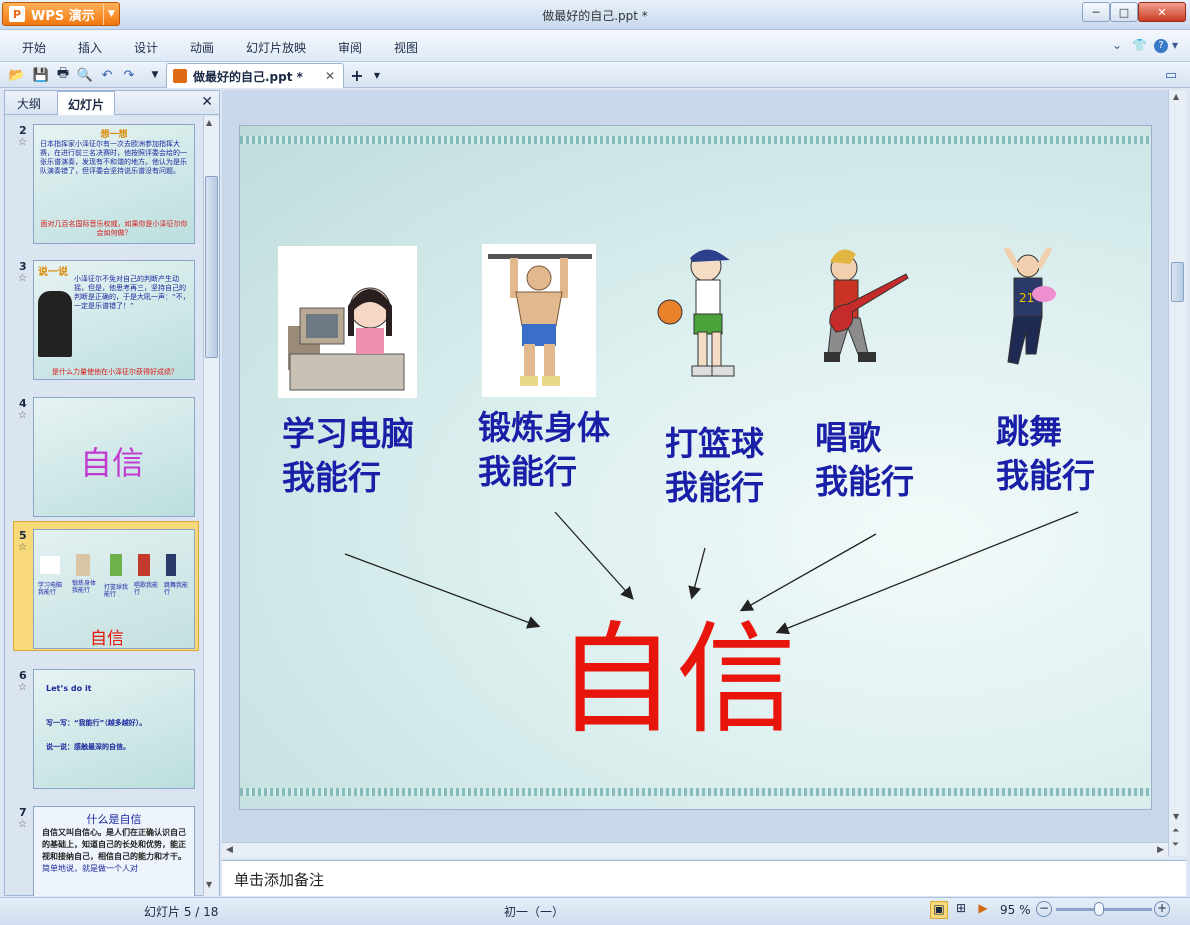  What do you see at coordinates (17, 75) in the screenshot?
I see `open-folder-icon: 📂` at bounding box center [17, 75].